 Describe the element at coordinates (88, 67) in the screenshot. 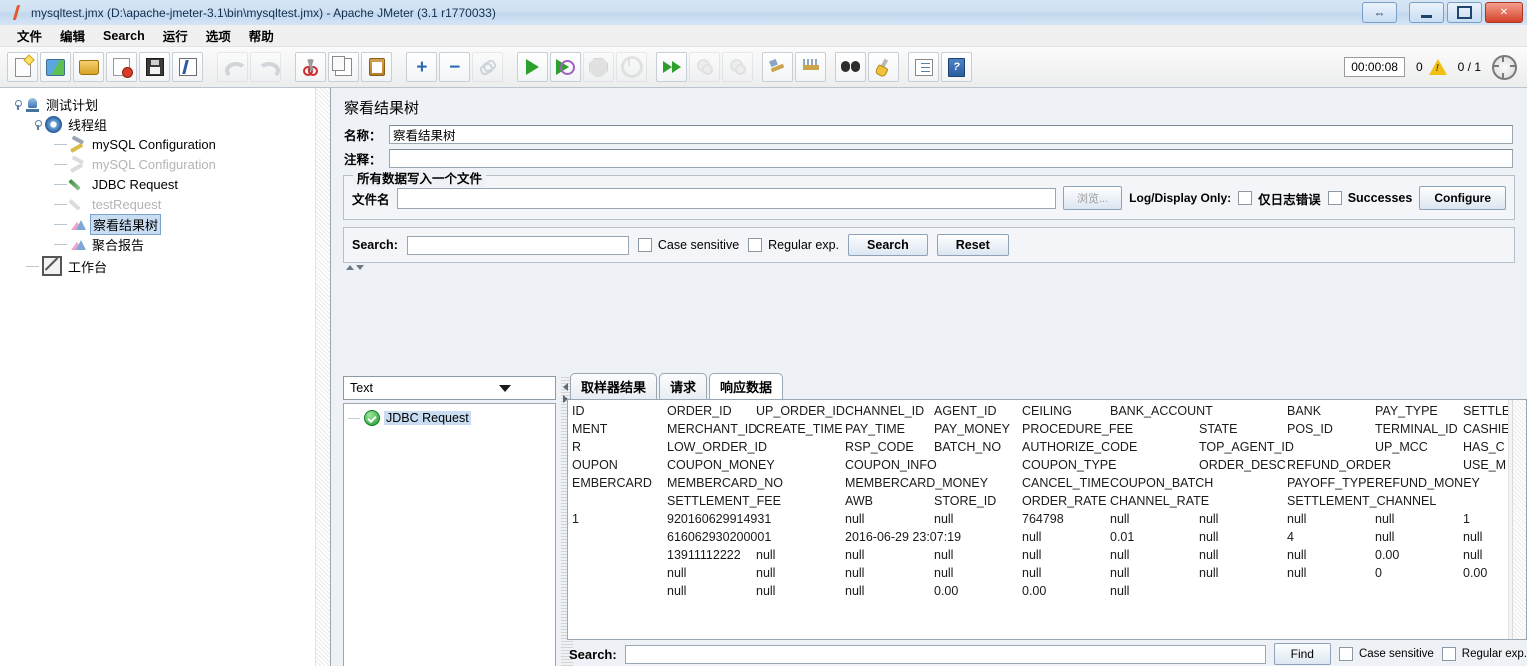

I see `toolbar-open-button` at that location.